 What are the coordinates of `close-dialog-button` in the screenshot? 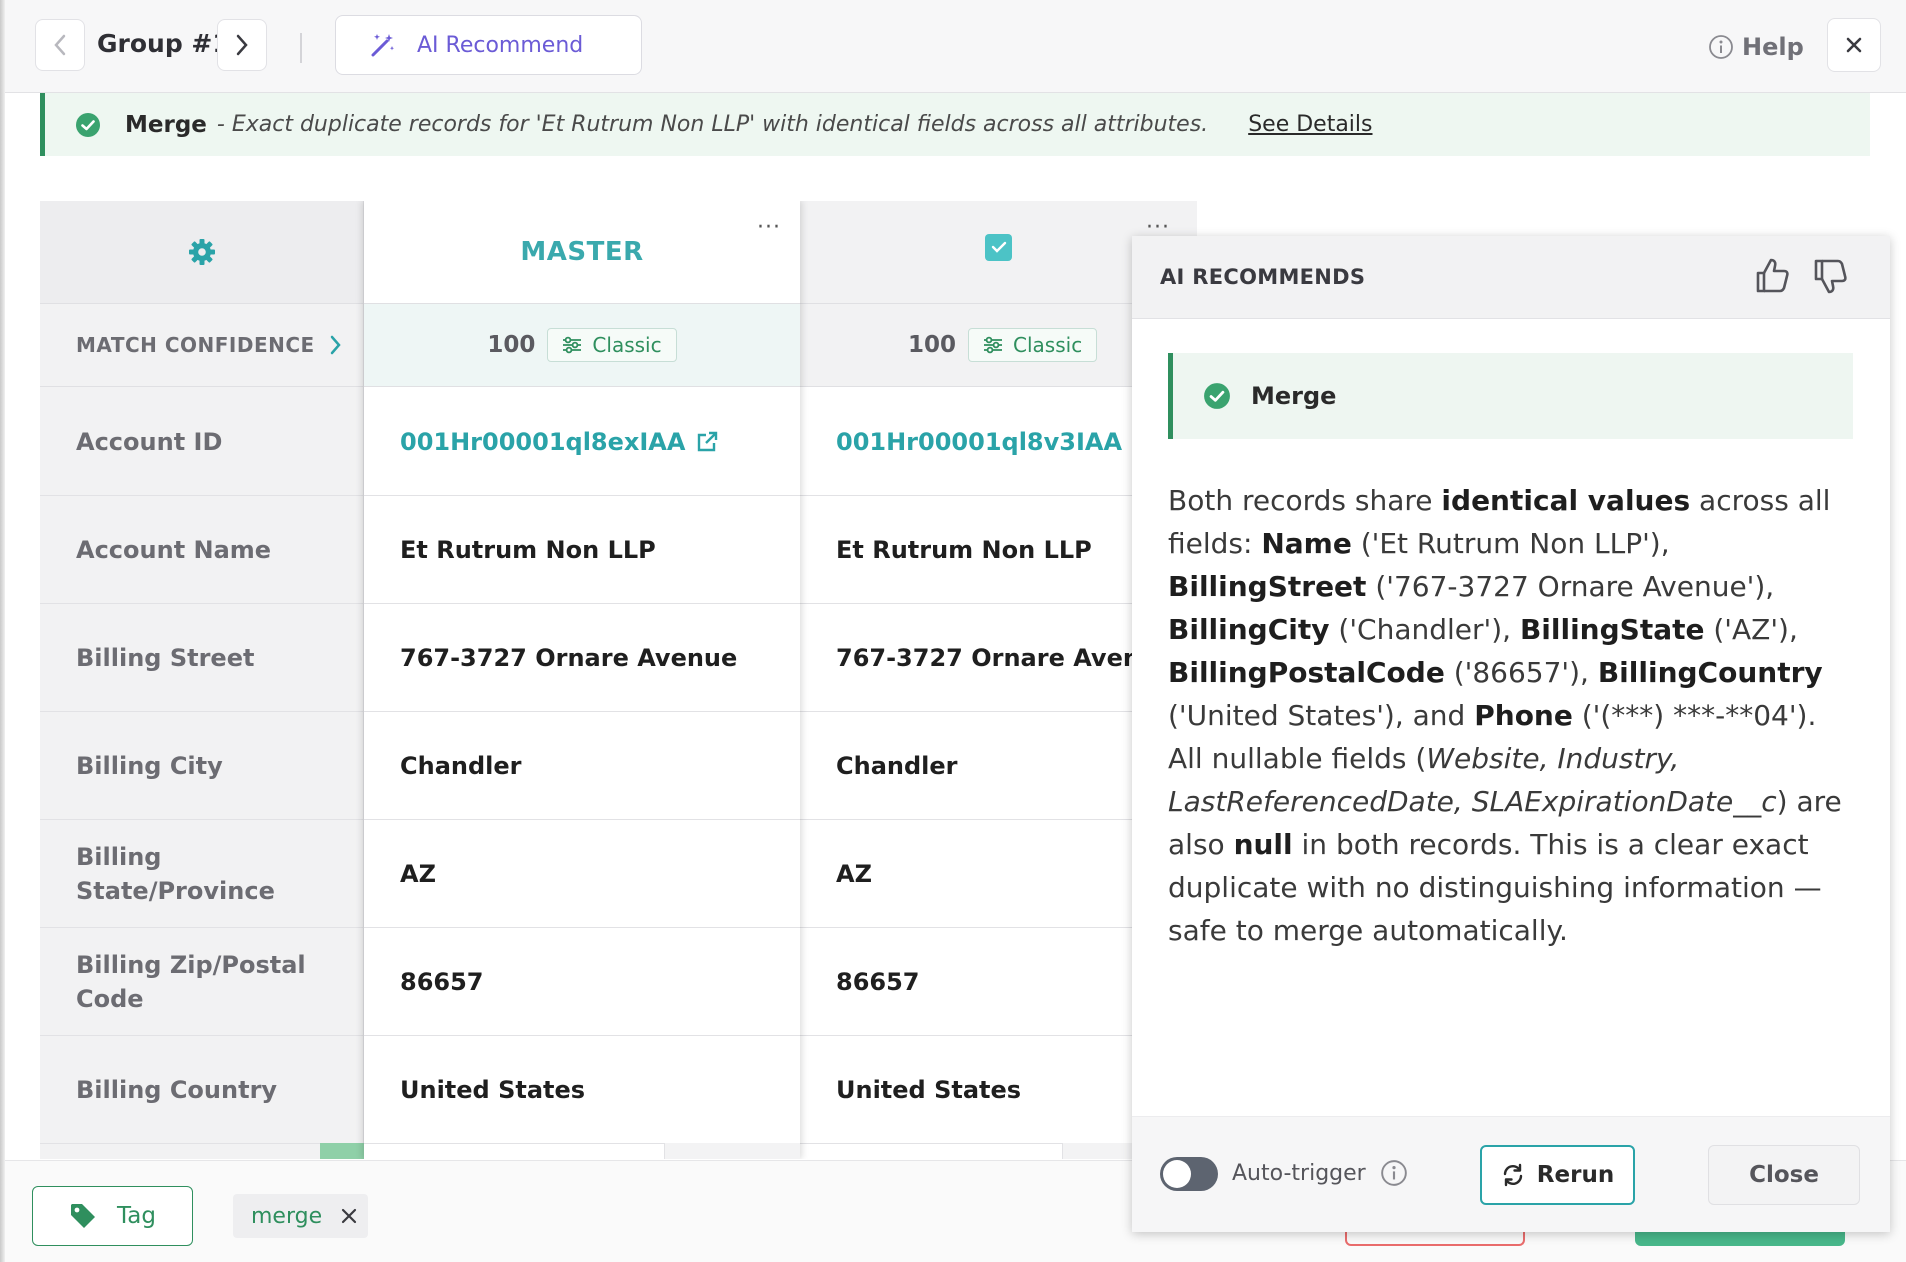 It's located at (1854, 45).